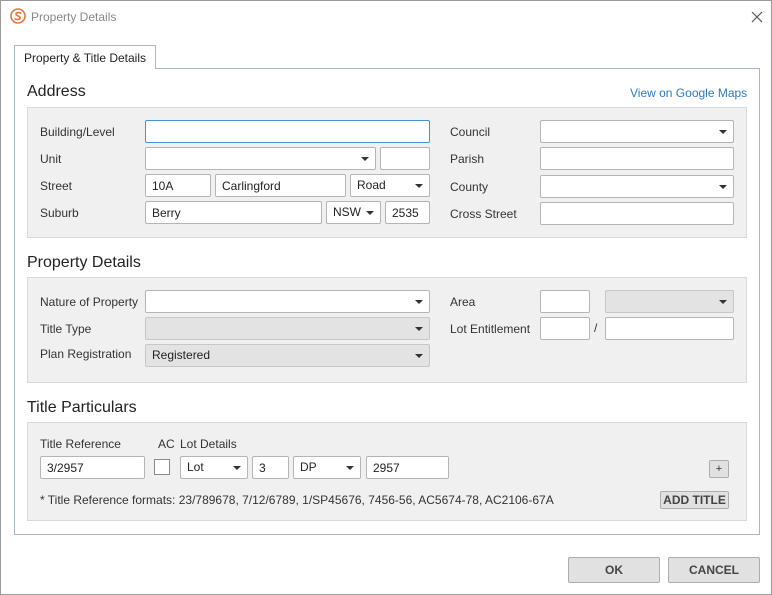 This screenshot has width=772, height=595. I want to click on add-row-button: +, so click(719, 469).